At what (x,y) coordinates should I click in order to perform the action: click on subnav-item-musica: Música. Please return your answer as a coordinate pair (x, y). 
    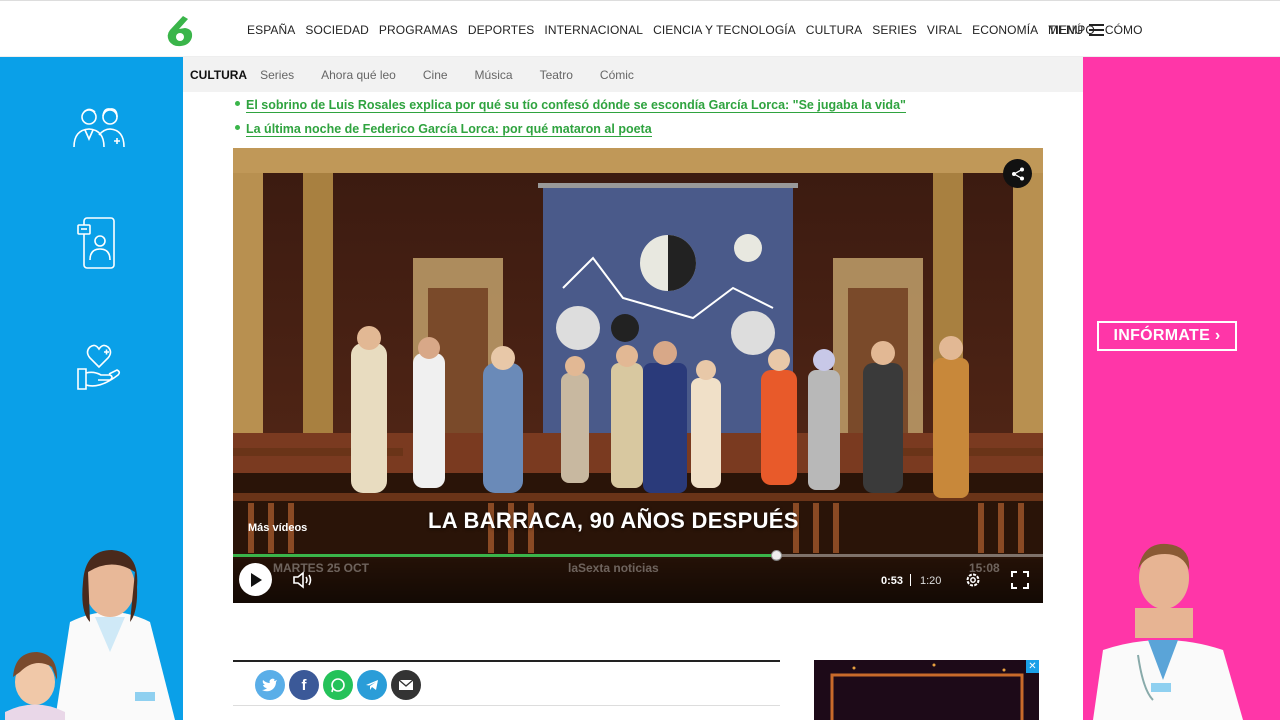
    Looking at the image, I should click on (494, 75).